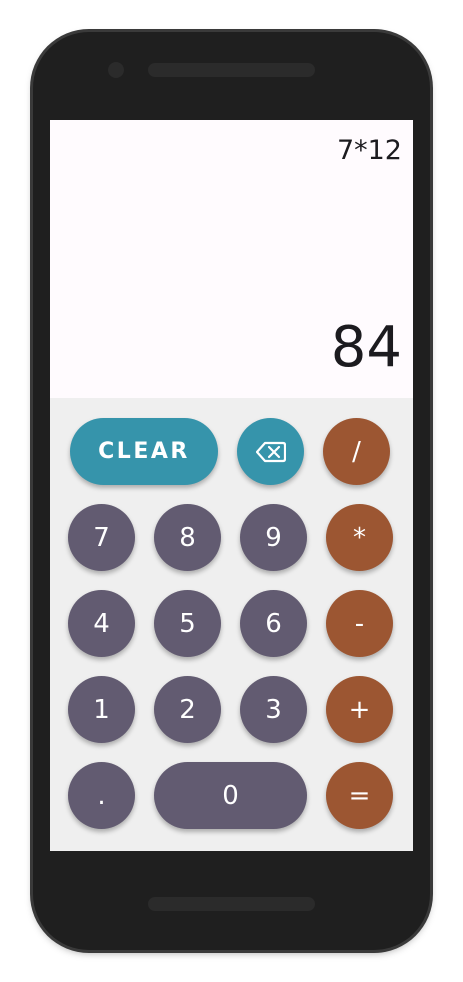 Image resolution: width=463 pixels, height=982 pixels. What do you see at coordinates (273, 709) in the screenshot?
I see `digit-3-button: 3` at bounding box center [273, 709].